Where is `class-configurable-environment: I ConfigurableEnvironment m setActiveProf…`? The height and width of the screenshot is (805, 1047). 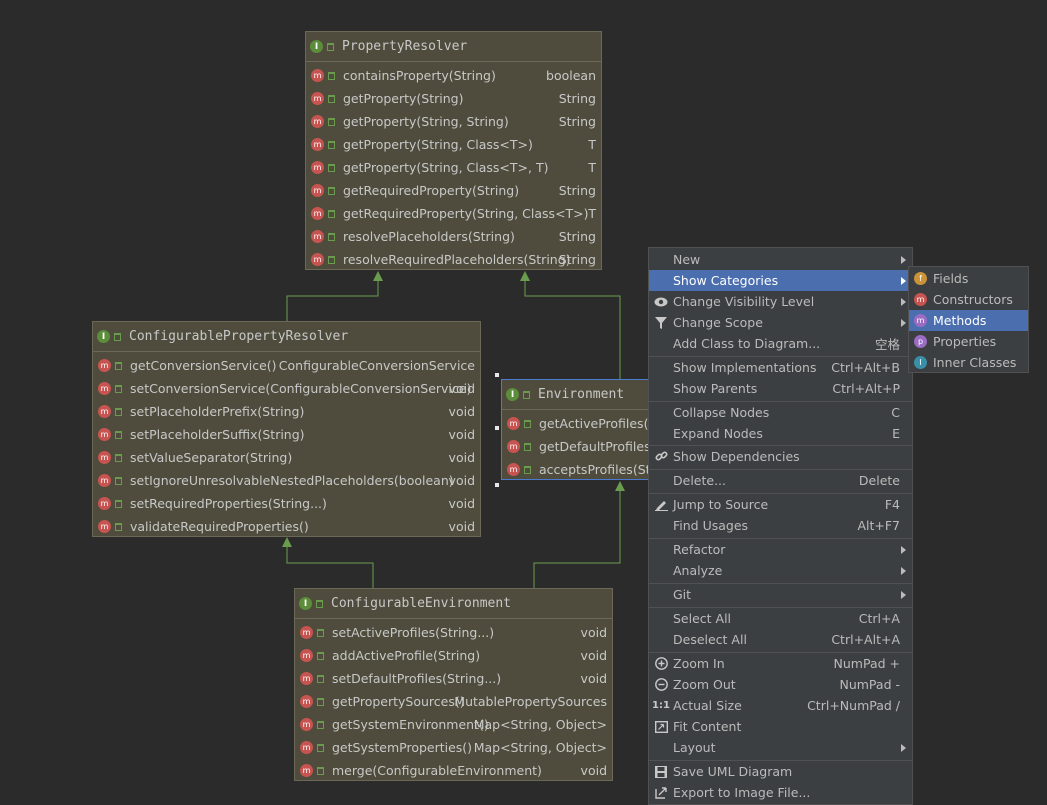 class-configurable-environment: I ConfigurableEnvironment m setActiveProf… is located at coordinates (453, 684).